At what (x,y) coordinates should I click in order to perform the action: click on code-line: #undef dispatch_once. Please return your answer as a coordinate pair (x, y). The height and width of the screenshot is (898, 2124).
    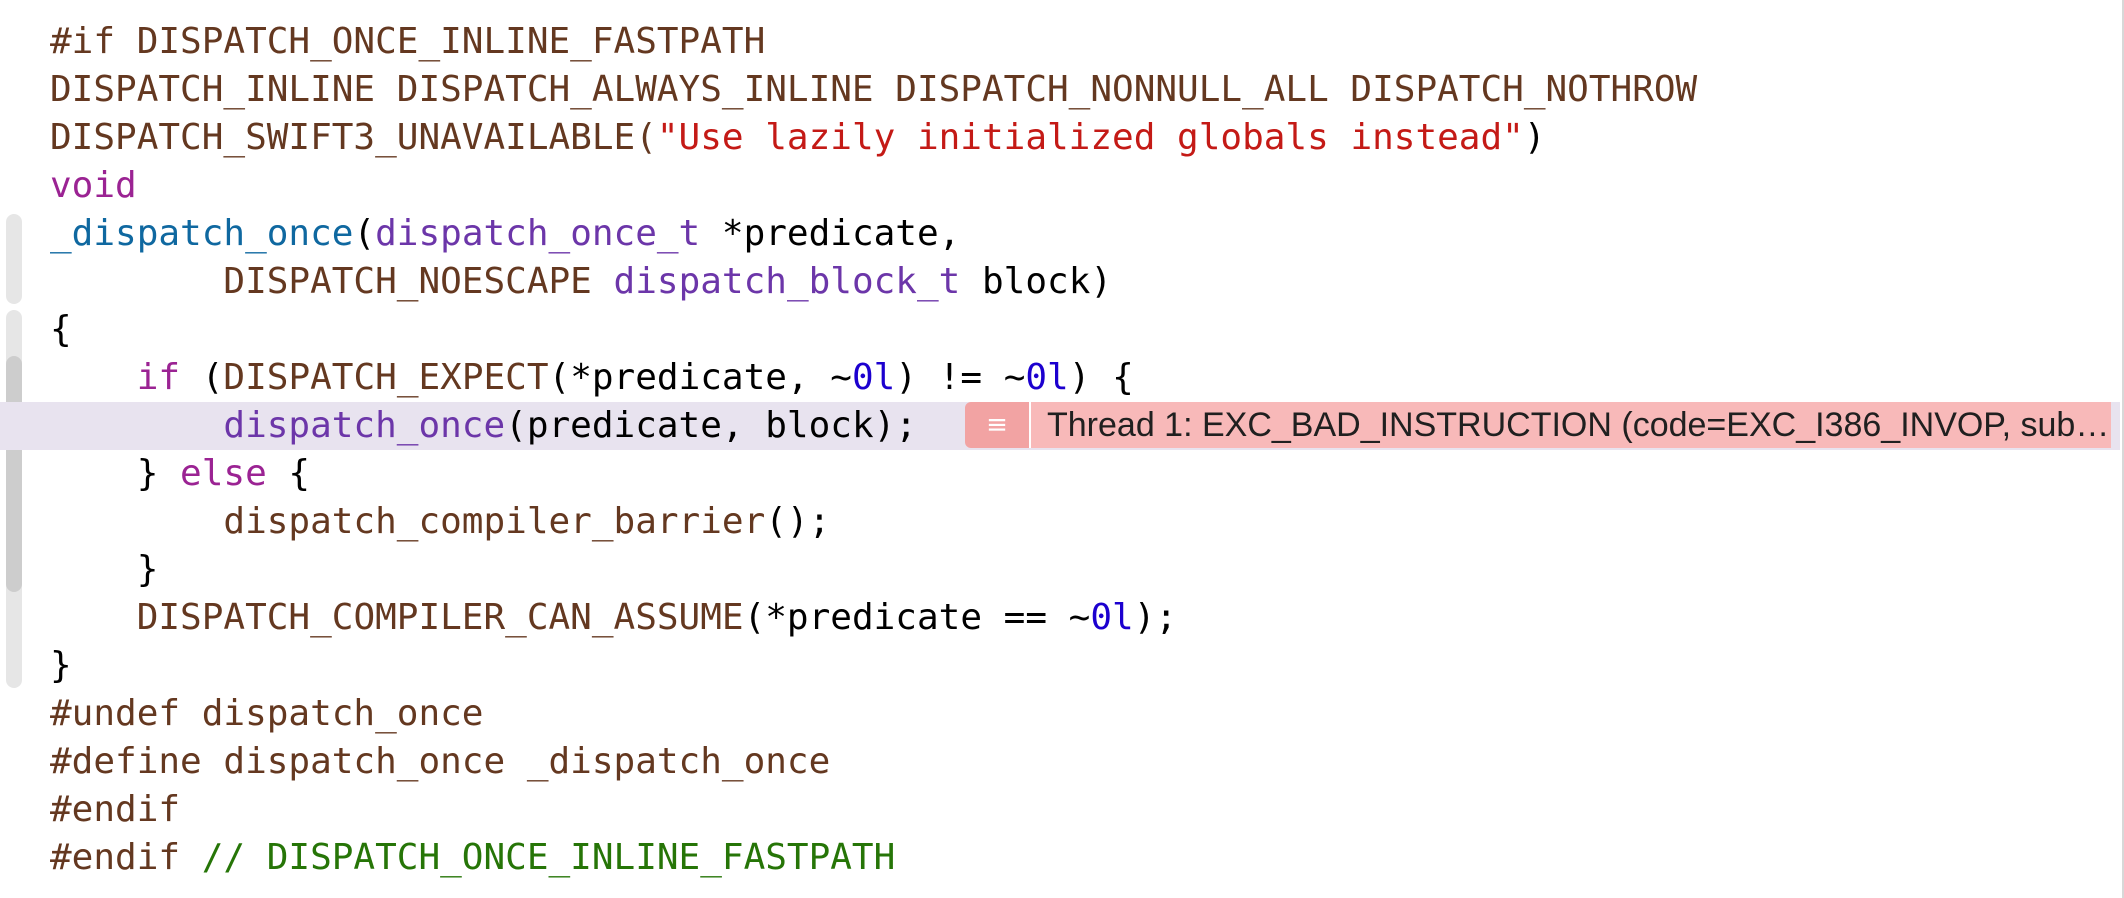
    Looking at the image, I should click on (1060, 714).